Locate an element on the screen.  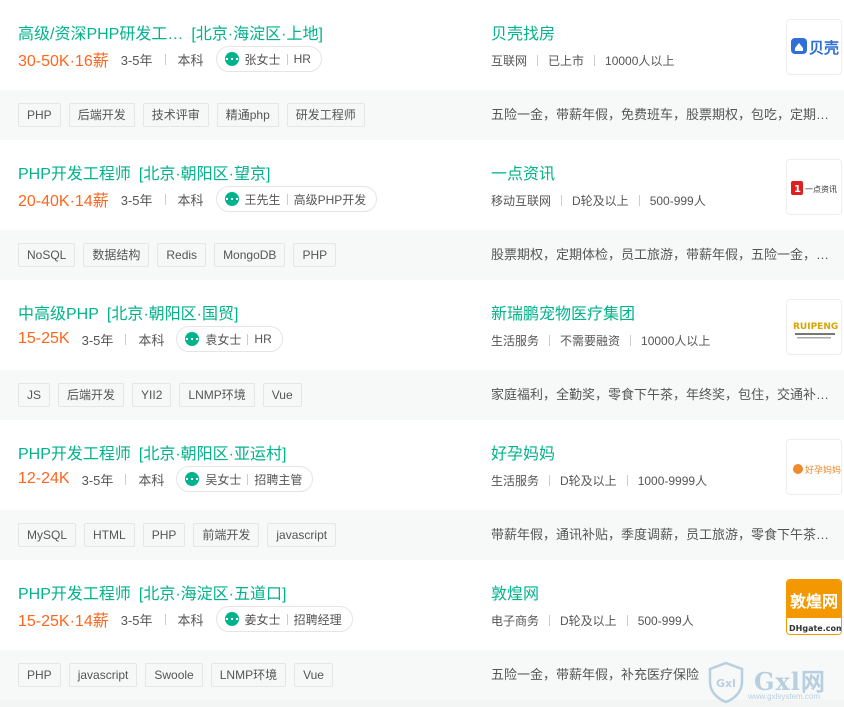
company-name: 一点资讯 is located at coordinates (523, 172).